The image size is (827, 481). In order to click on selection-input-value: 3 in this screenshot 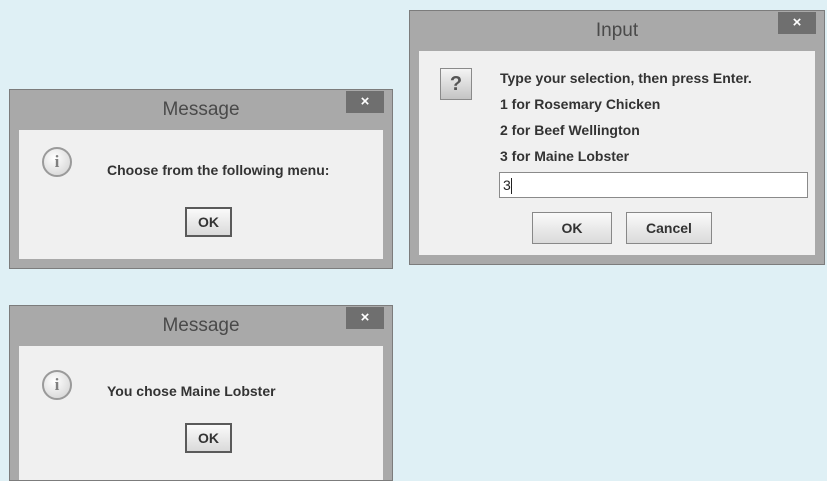, I will do `click(507, 185)`.